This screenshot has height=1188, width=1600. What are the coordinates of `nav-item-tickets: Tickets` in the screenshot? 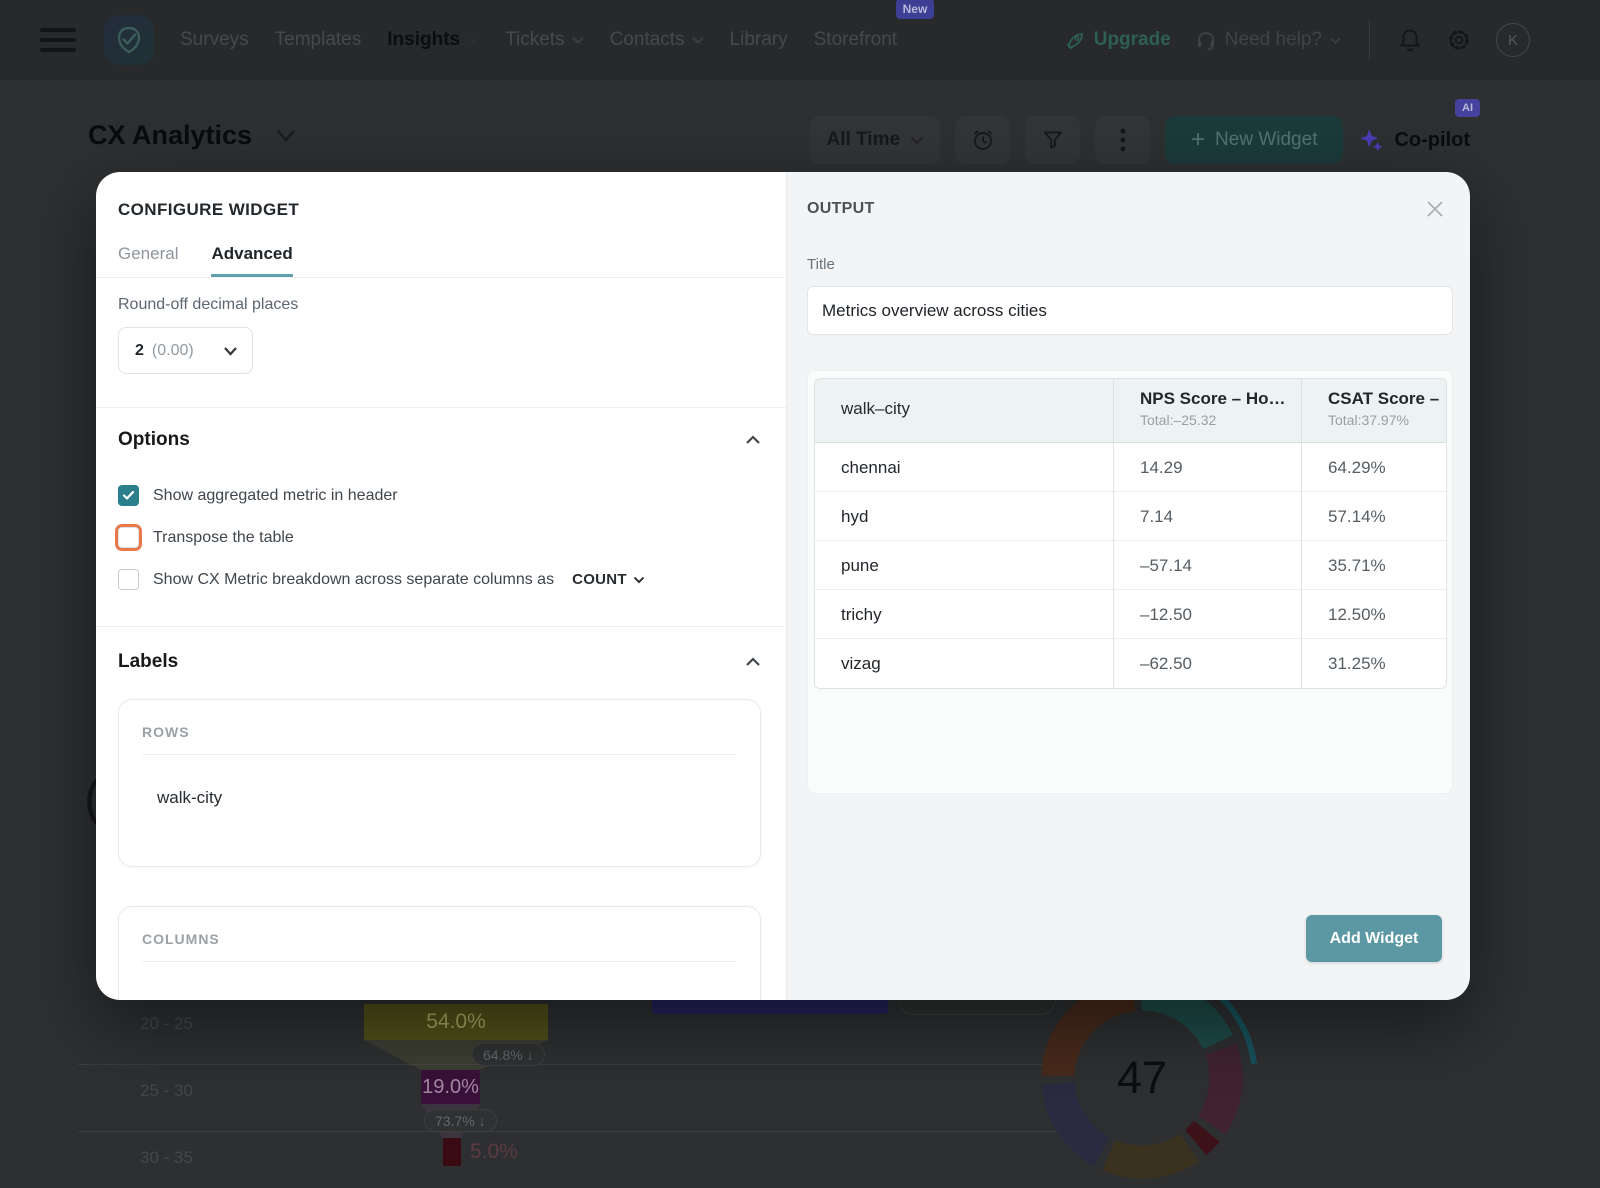 It's located at (544, 40).